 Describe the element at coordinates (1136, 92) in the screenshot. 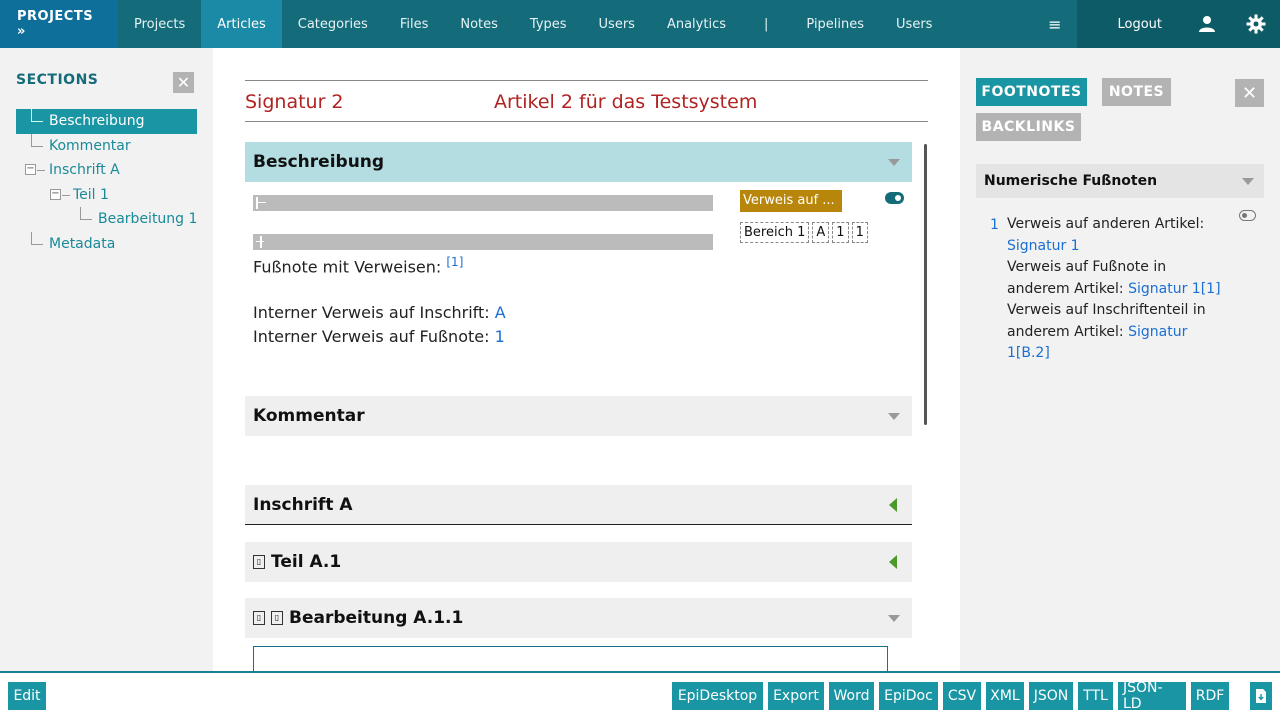

I see `tab-notes: NOTES` at that location.